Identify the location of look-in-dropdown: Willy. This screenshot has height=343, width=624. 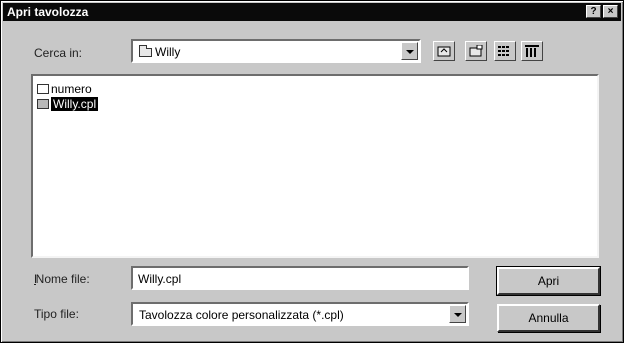
(276, 51).